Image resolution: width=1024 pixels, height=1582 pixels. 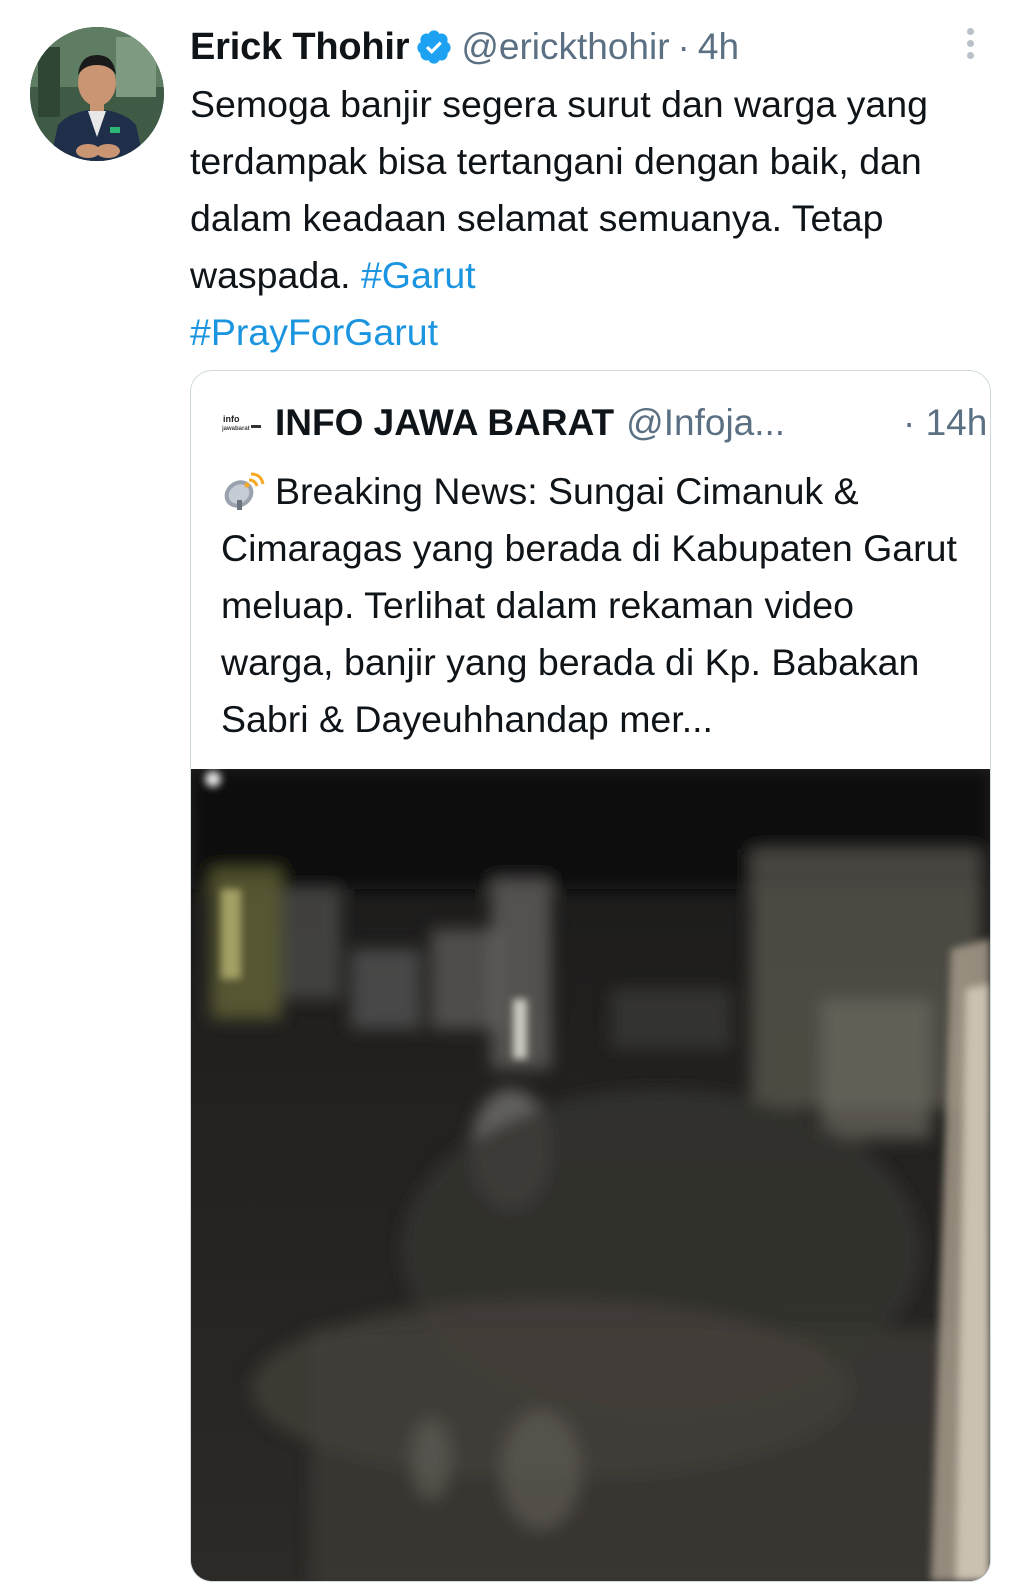 I want to click on hashtag-garut: #Garut, so click(x=418, y=275).